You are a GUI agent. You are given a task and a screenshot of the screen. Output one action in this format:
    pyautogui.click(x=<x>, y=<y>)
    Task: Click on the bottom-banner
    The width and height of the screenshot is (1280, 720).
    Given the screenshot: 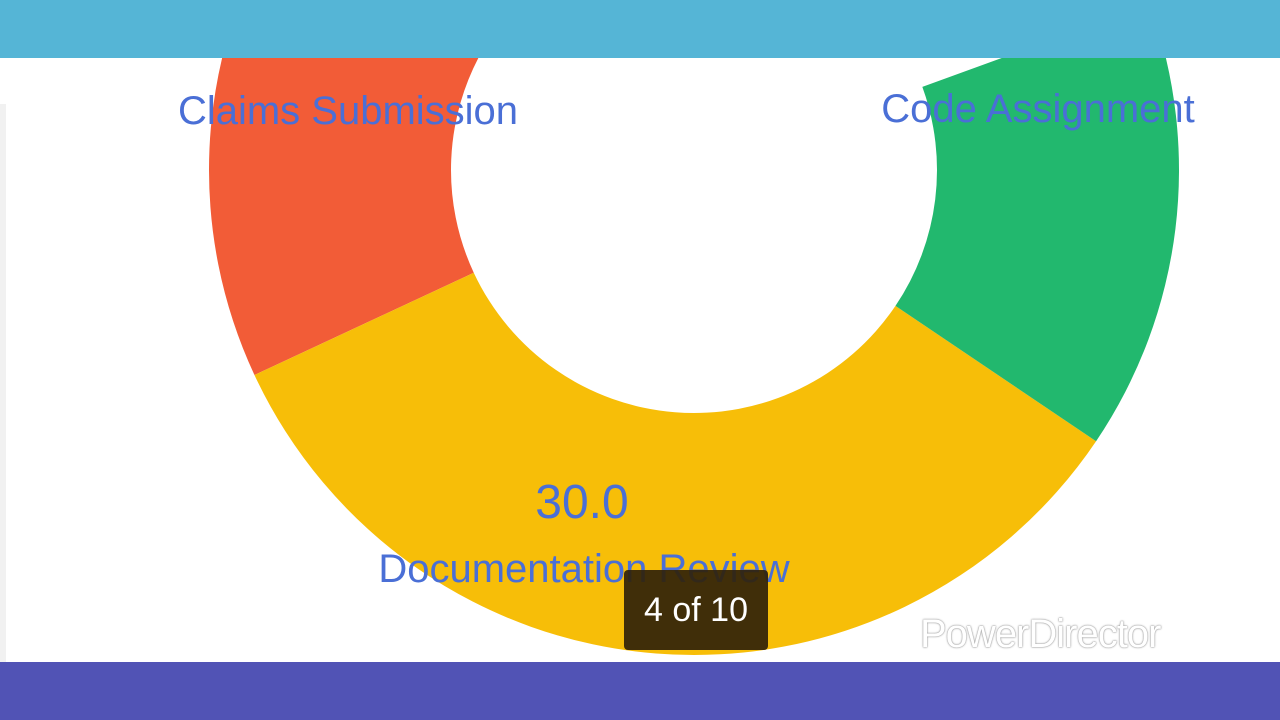 What is the action you would take?
    pyautogui.click(x=640, y=691)
    